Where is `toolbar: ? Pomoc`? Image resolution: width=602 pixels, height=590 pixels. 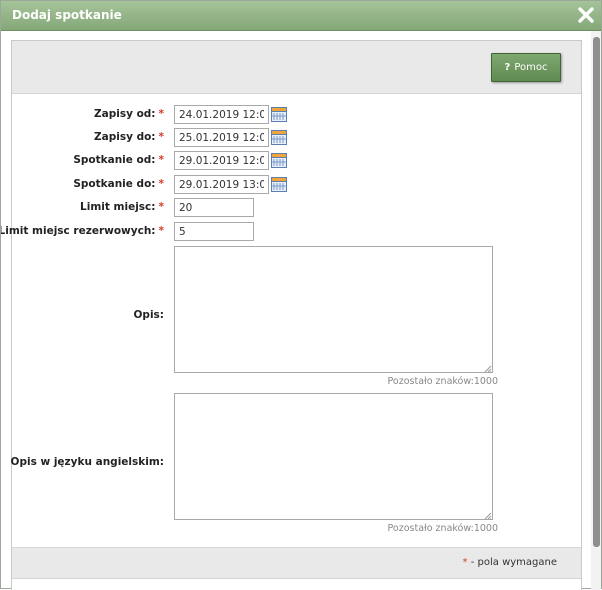
toolbar: ? Pomoc is located at coordinates (296, 67).